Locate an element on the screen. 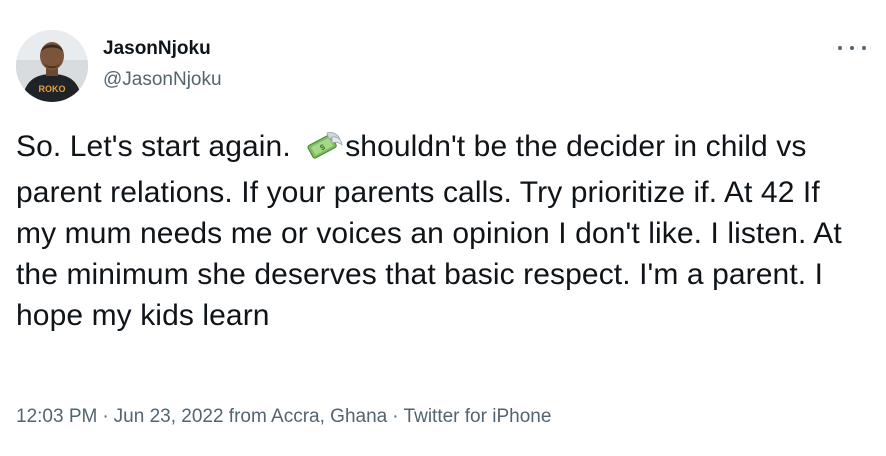 The width and height of the screenshot is (886, 456). tweet-time: 12:03 PM is located at coordinates (56, 416).